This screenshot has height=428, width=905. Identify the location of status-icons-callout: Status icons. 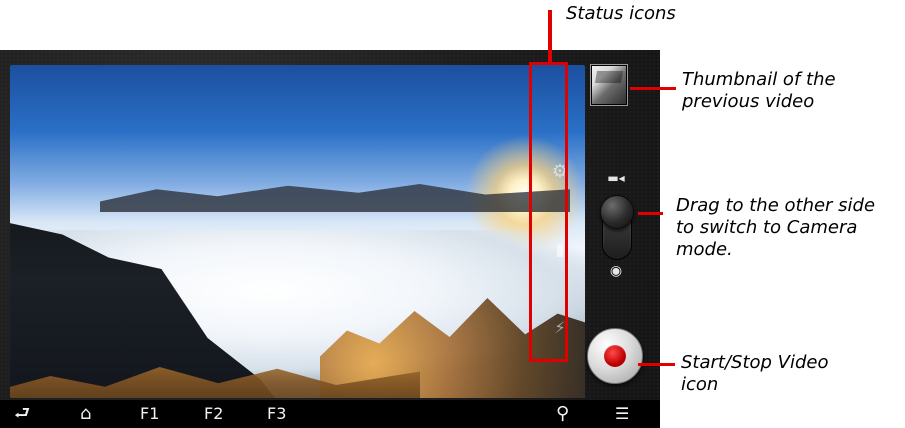
(621, 13).